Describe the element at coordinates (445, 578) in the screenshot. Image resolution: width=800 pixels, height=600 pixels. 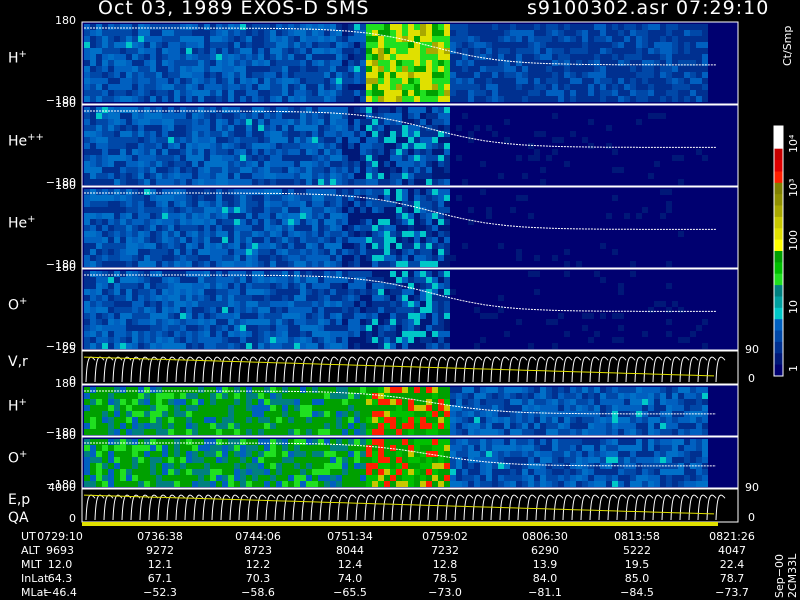
I see `ephemeris-value: 78.5` at that location.